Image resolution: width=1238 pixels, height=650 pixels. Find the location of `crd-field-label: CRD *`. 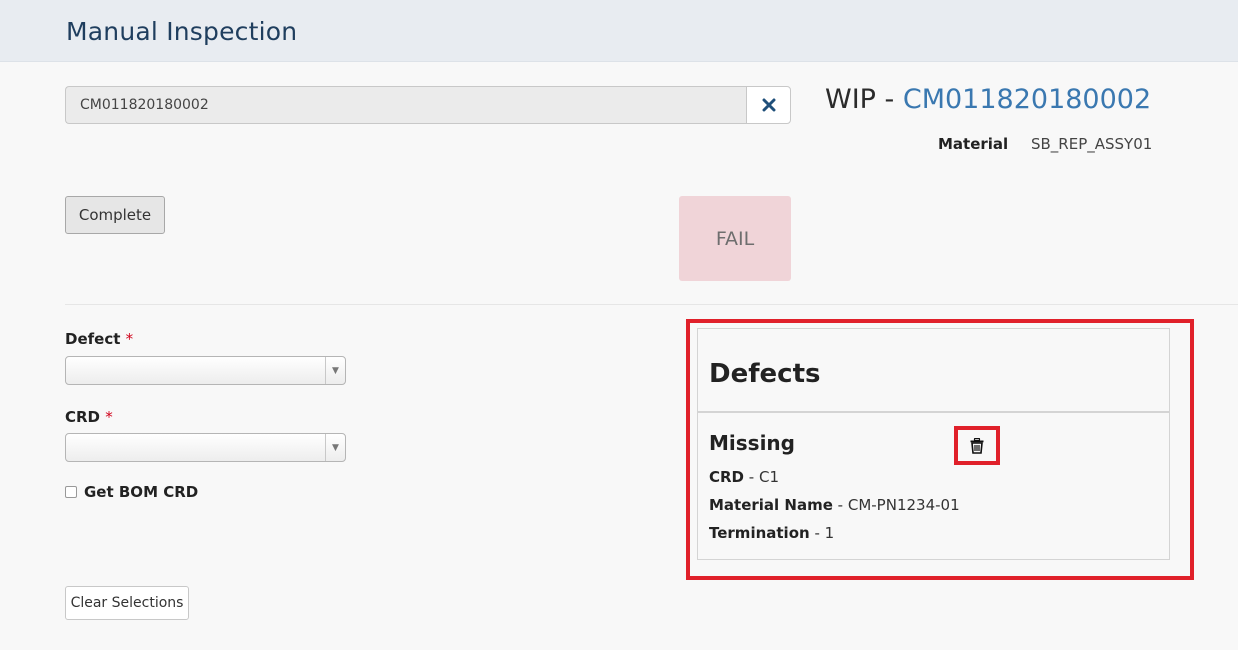

crd-field-label: CRD * is located at coordinates (89, 417).